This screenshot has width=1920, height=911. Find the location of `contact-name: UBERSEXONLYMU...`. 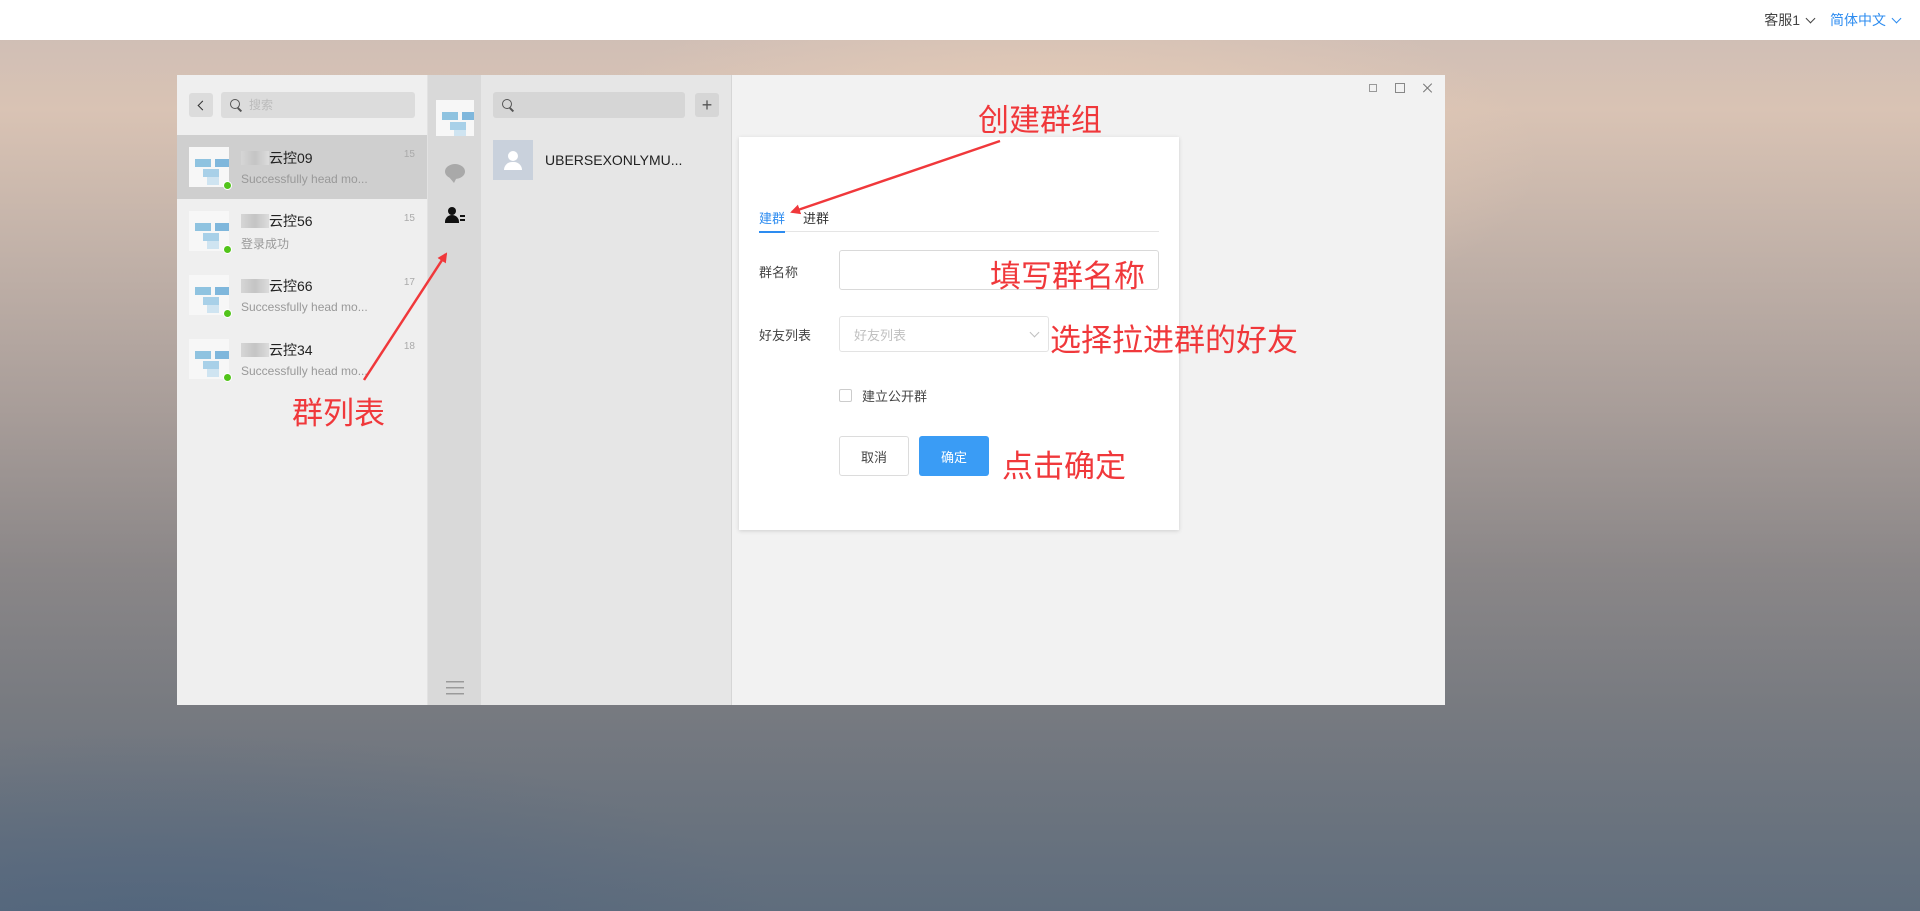

contact-name: UBERSEXONLYMU... is located at coordinates (614, 160).